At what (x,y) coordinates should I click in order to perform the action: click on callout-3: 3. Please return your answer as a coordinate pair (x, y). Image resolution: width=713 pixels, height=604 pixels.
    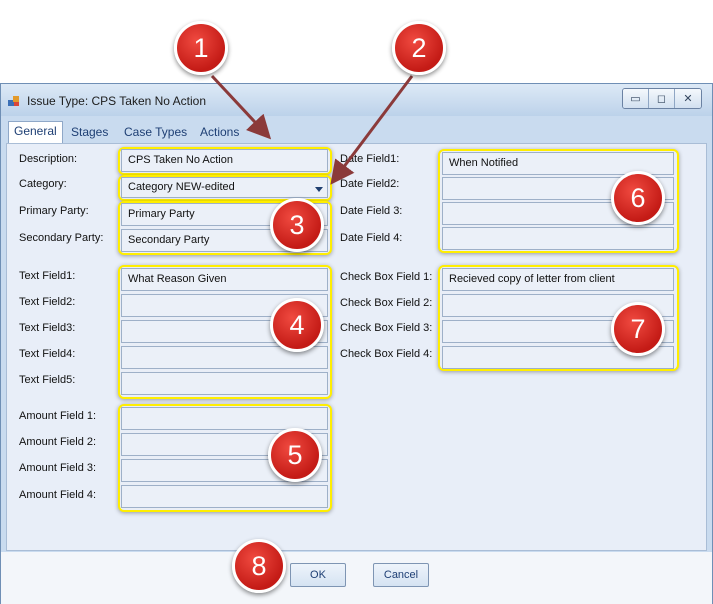
    Looking at the image, I should click on (297, 225).